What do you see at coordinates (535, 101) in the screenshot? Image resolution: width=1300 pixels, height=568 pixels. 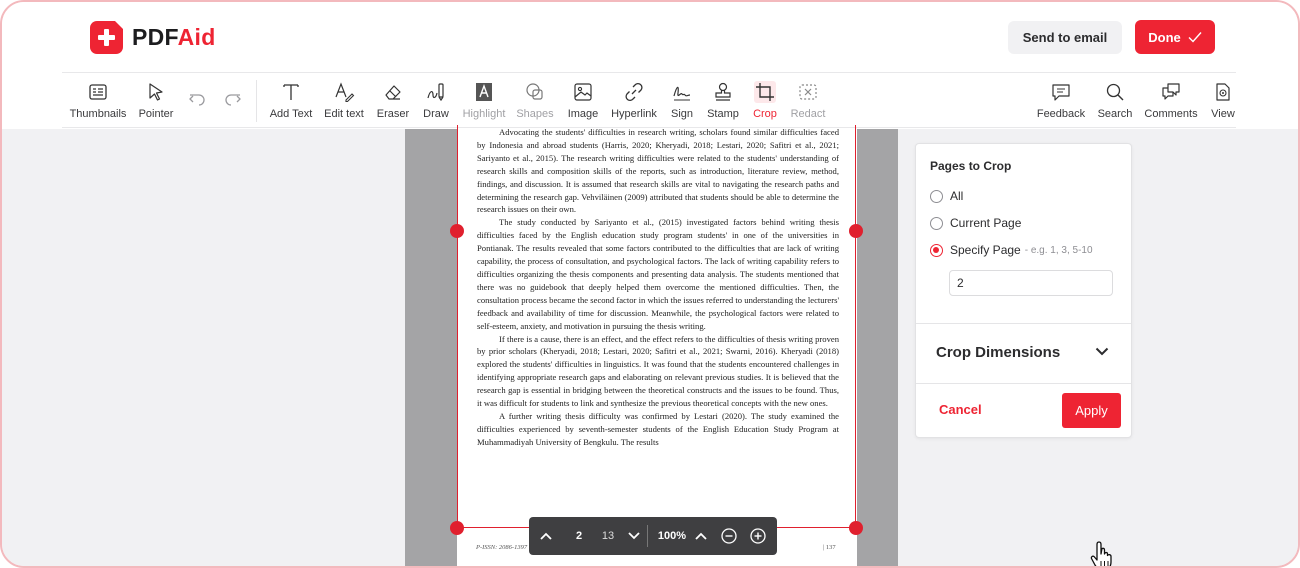 I see `shapes-tool: Shapes` at bounding box center [535, 101].